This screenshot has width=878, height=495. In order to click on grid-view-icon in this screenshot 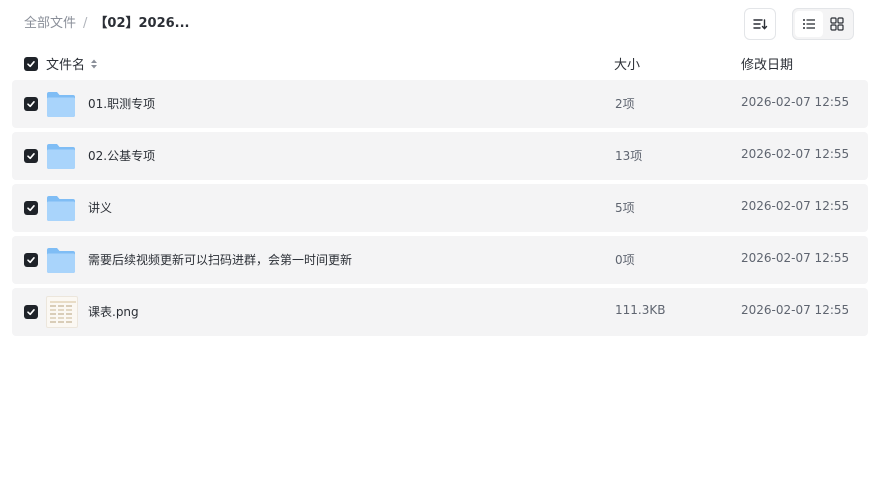, I will do `click(837, 24)`.